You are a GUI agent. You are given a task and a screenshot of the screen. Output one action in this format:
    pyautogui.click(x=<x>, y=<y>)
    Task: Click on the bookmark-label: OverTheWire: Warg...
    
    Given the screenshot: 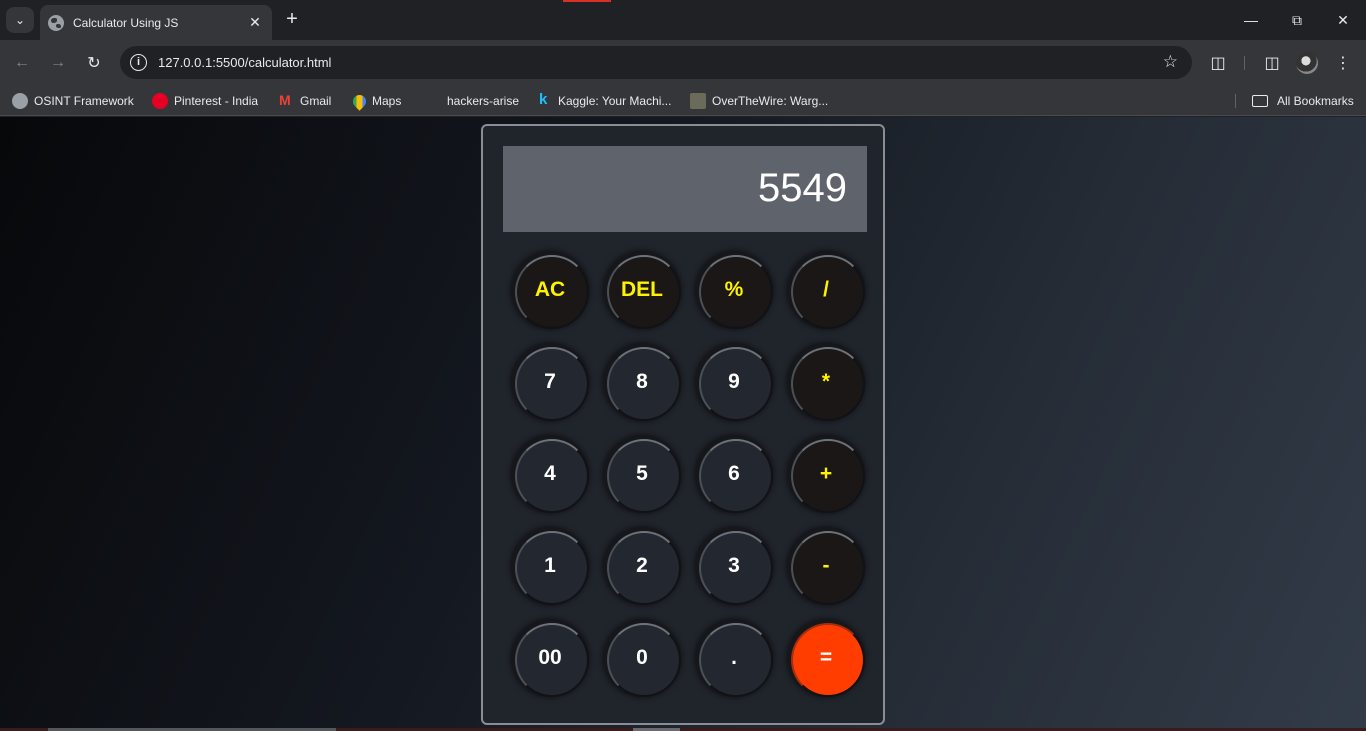 What is the action you would take?
    pyautogui.click(x=770, y=101)
    